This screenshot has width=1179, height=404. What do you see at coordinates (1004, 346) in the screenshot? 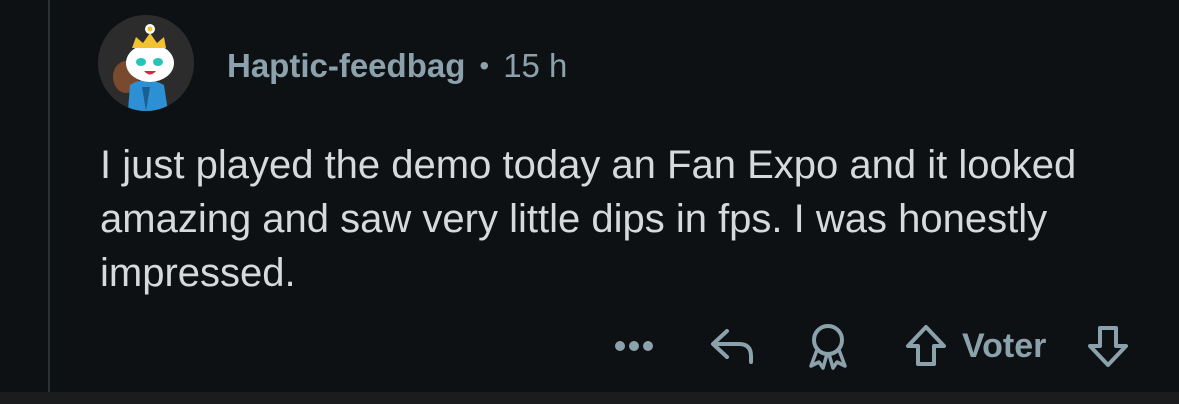
I see `vote-count-label: Voter` at bounding box center [1004, 346].